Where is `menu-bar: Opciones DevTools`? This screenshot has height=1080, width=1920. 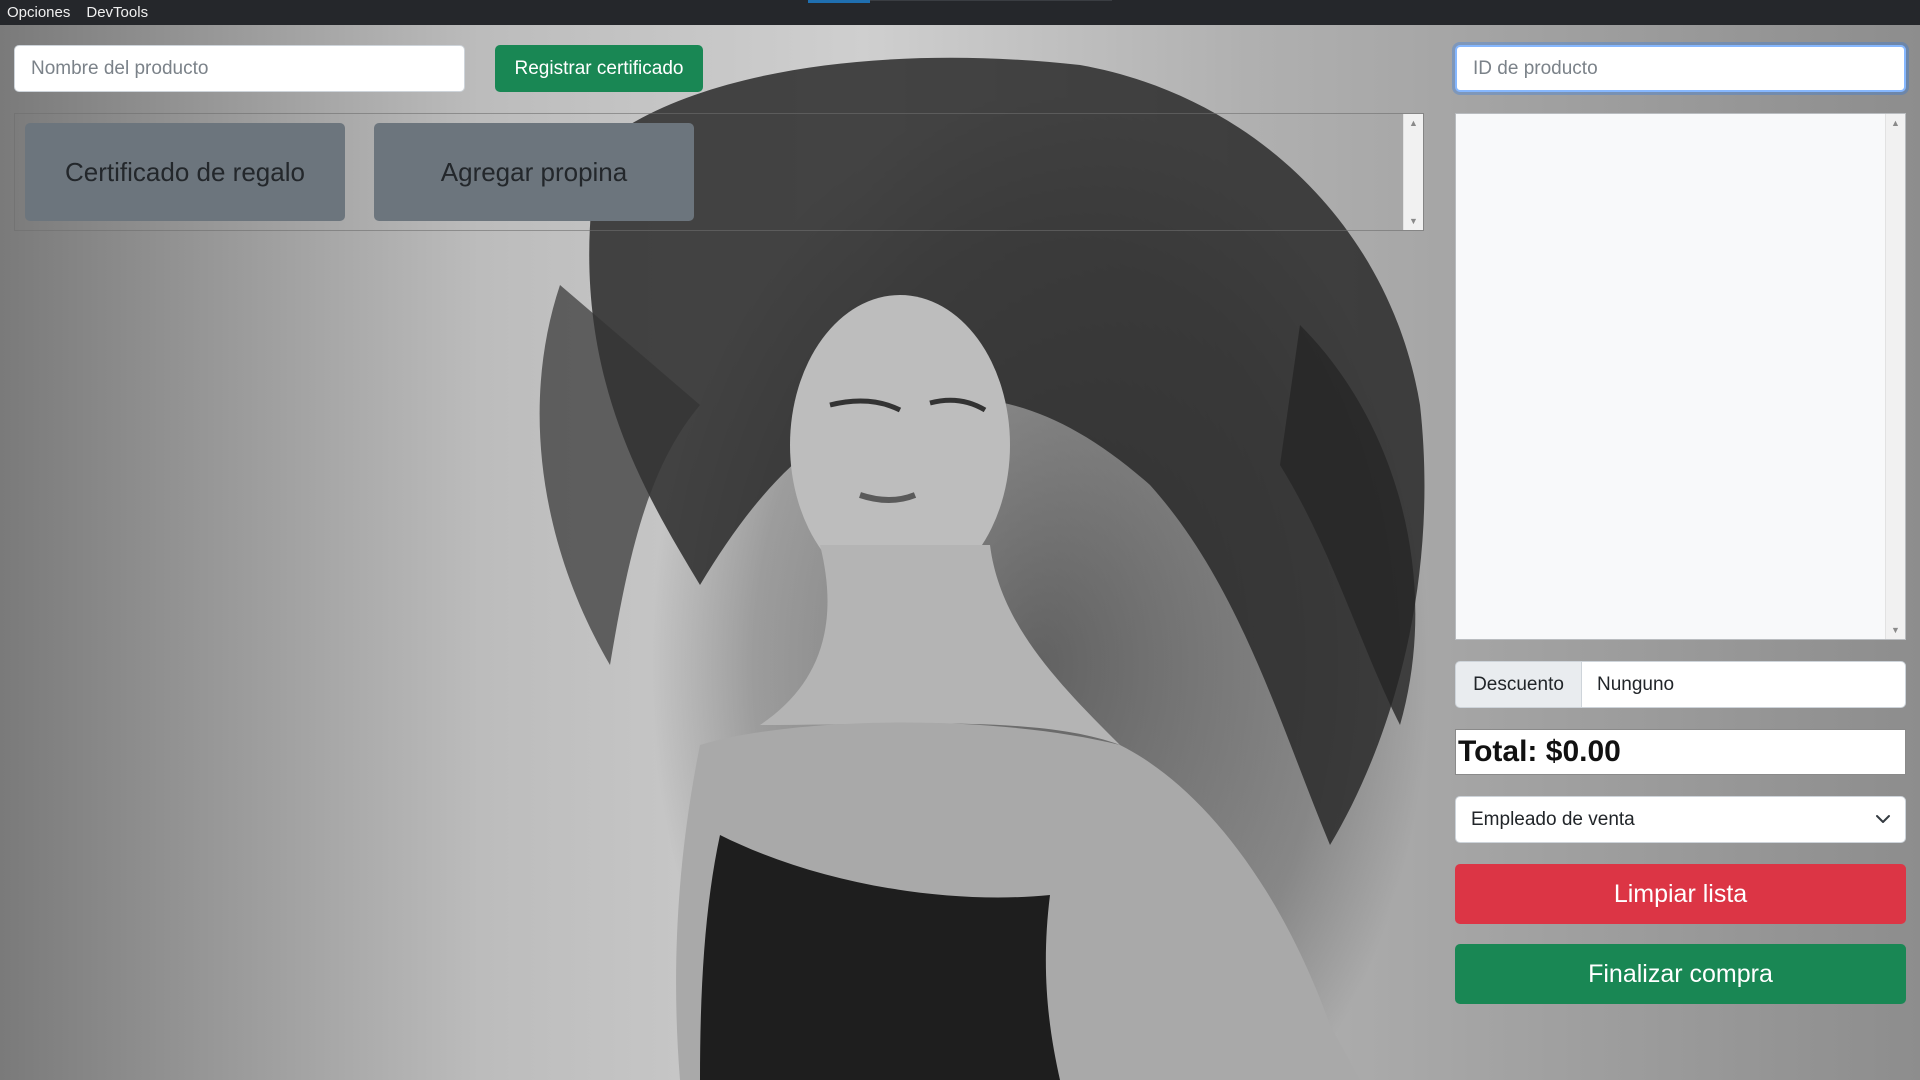
menu-bar: Opciones DevTools is located at coordinates (960, 12).